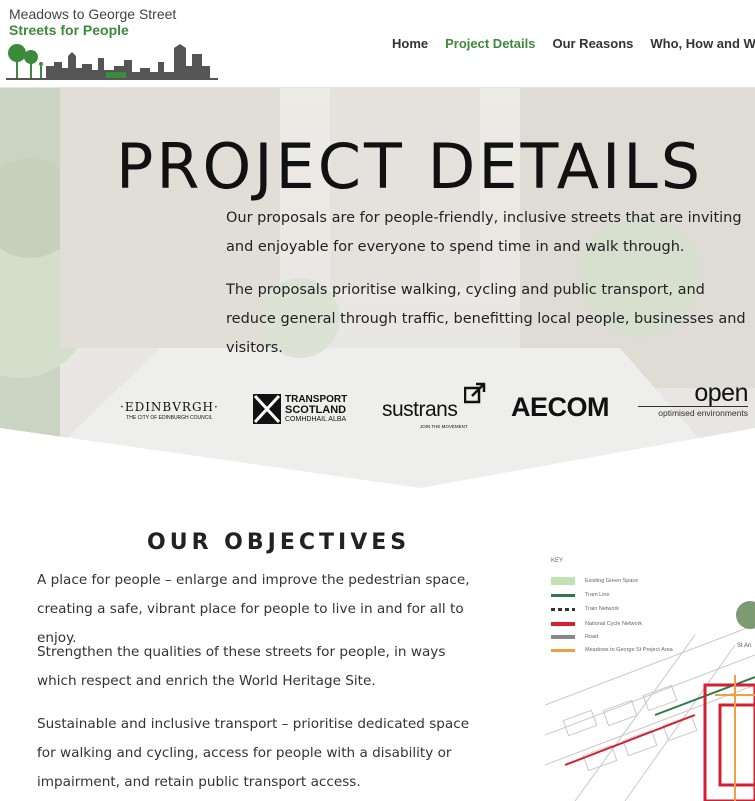  Describe the element at coordinates (112, 62) in the screenshot. I see `skyline-illustration` at that location.